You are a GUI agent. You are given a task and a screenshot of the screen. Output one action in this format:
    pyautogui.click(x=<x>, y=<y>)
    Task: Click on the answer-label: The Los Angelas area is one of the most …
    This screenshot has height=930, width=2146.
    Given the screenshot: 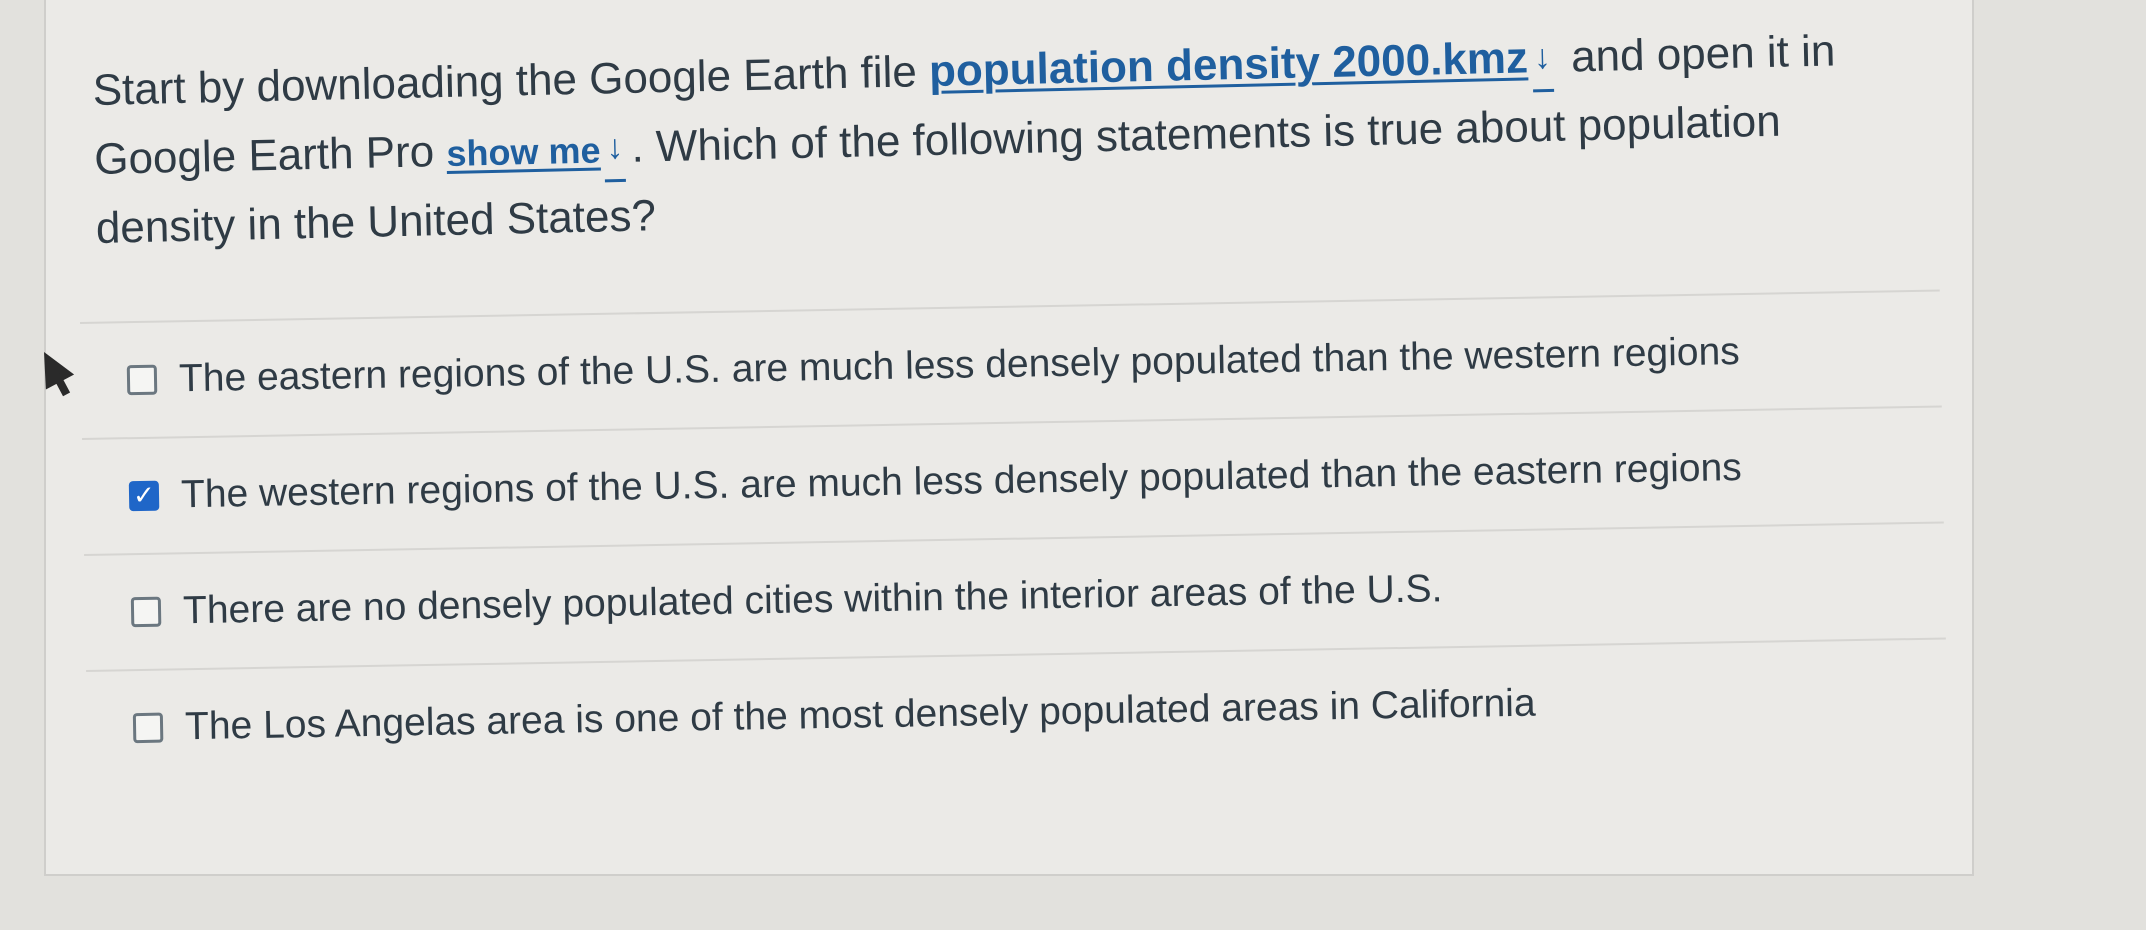 What is the action you would take?
    pyautogui.click(x=860, y=715)
    